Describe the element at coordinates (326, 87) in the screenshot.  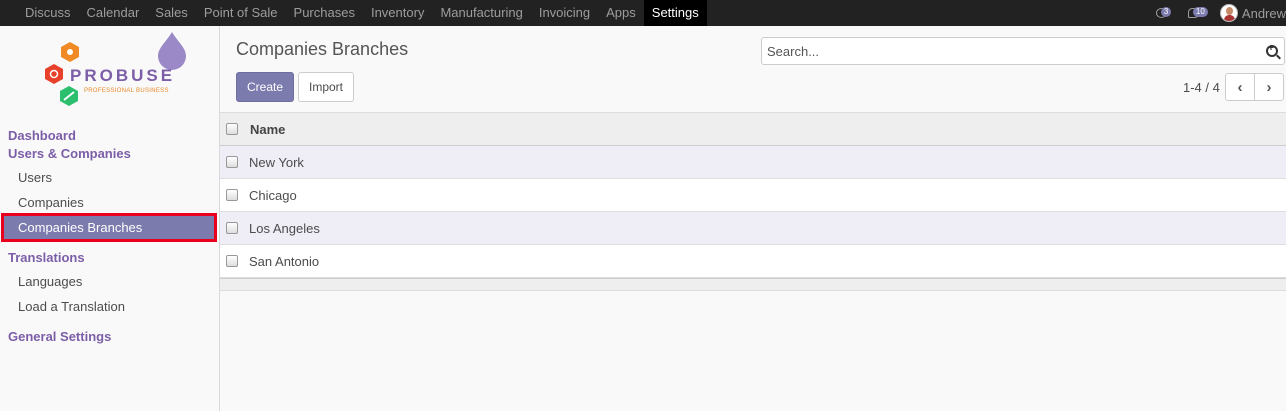
I see `import-button: Import` at that location.